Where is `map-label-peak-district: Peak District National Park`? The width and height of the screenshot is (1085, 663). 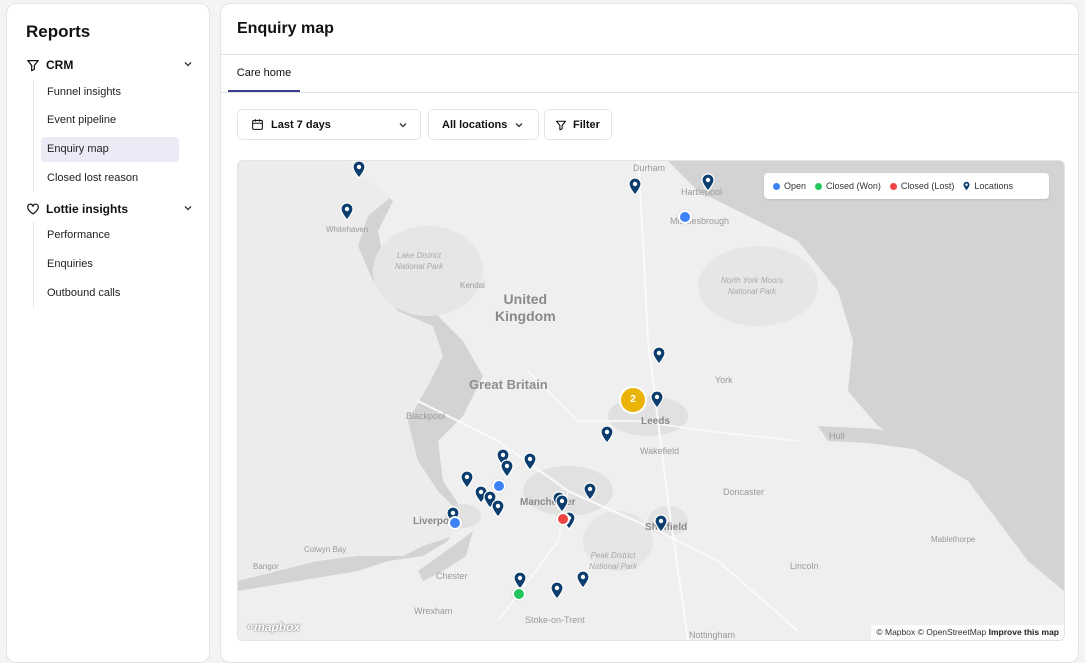 map-label-peak-district: Peak District National Park is located at coordinates (613, 561).